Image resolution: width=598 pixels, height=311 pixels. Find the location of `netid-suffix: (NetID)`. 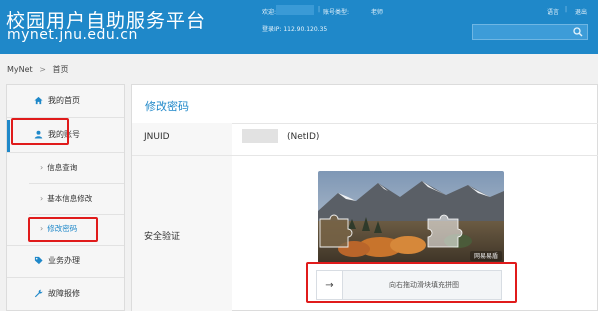

netid-suffix: (NetID) is located at coordinates (303, 137).